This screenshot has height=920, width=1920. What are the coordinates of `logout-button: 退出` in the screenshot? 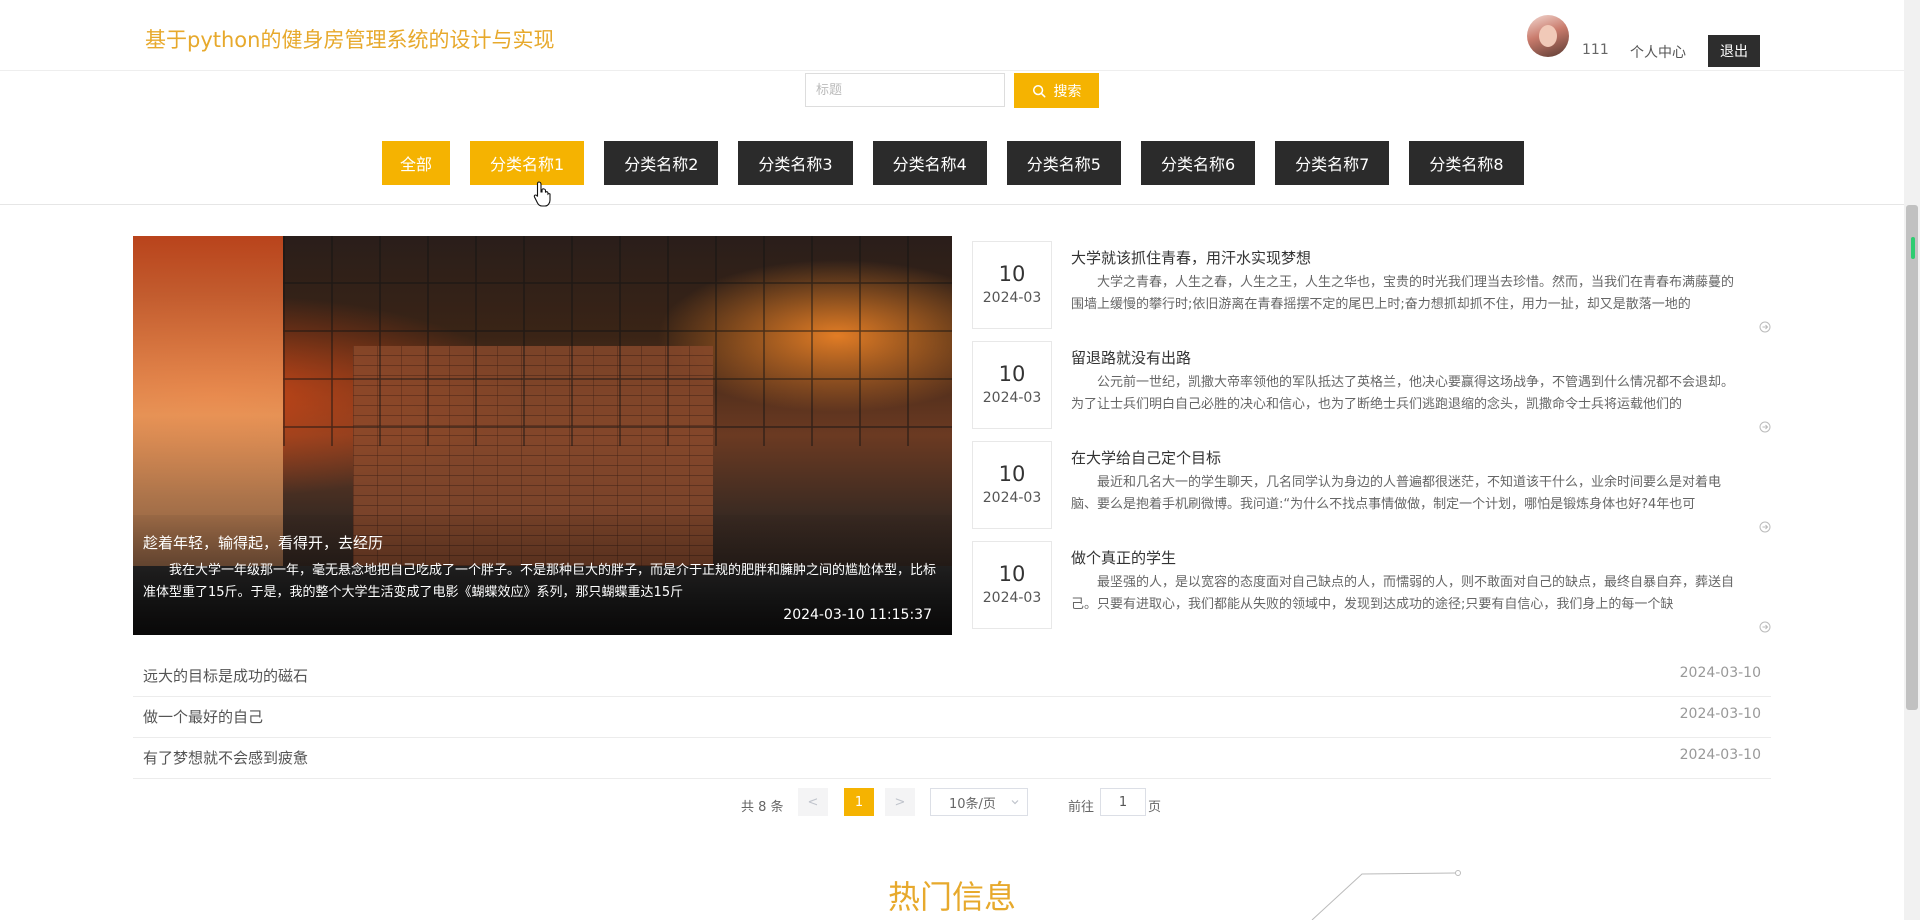 It's located at (1734, 51).